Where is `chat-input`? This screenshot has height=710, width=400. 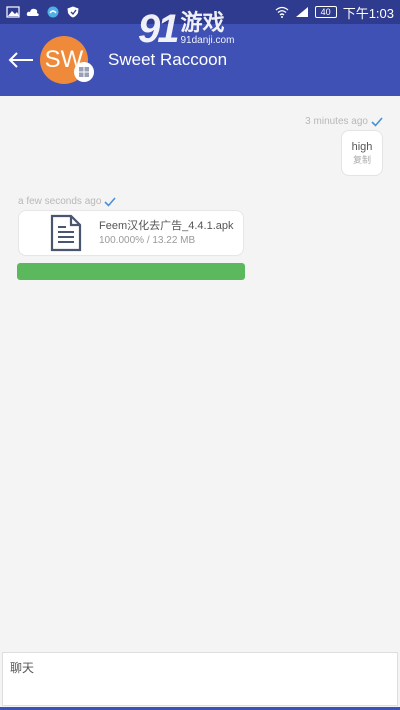 chat-input is located at coordinates (200, 679).